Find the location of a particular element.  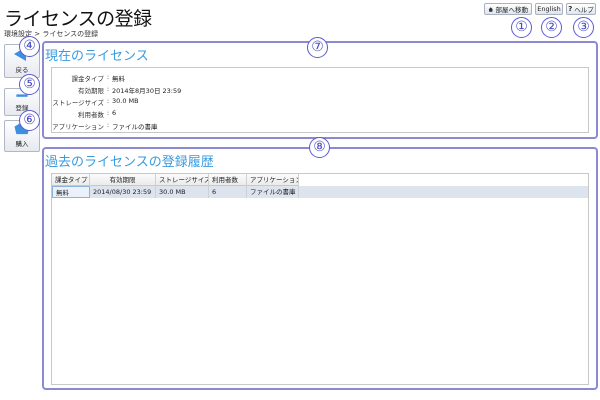

page-title: ライセンスの登録 is located at coordinates (78, 19).